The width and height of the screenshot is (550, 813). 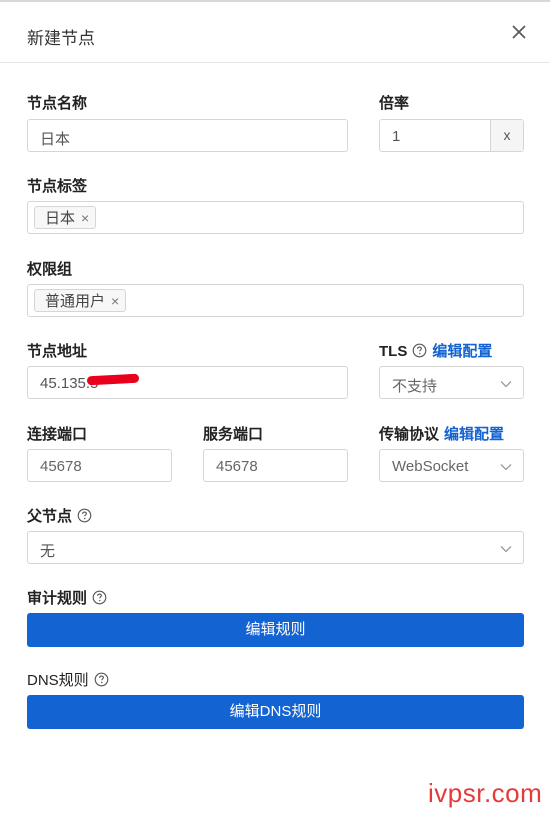 I want to click on parent-node-label-row: 父节点, so click(x=59, y=515).